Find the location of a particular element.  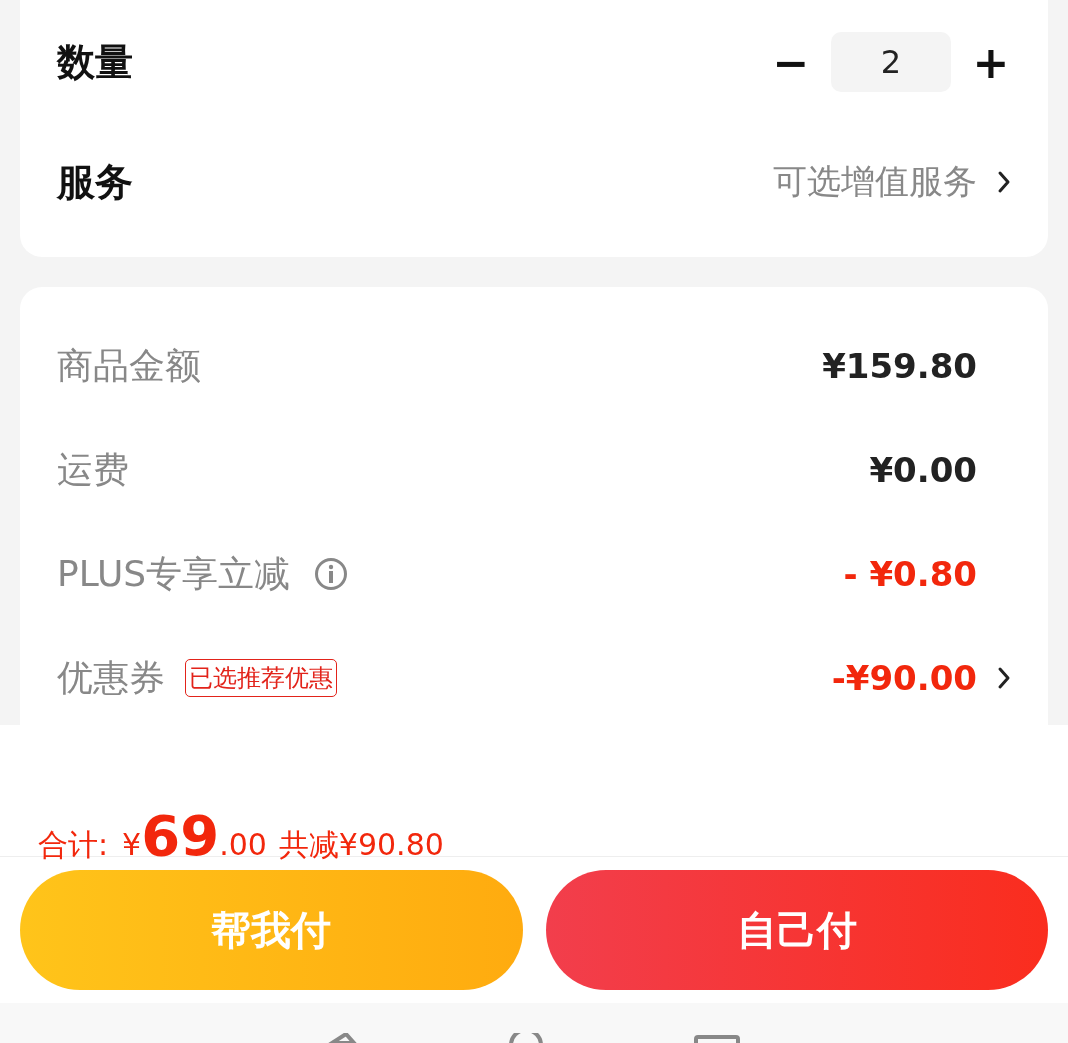

summary-label: PLUS专享立减 is located at coordinates (174, 573).